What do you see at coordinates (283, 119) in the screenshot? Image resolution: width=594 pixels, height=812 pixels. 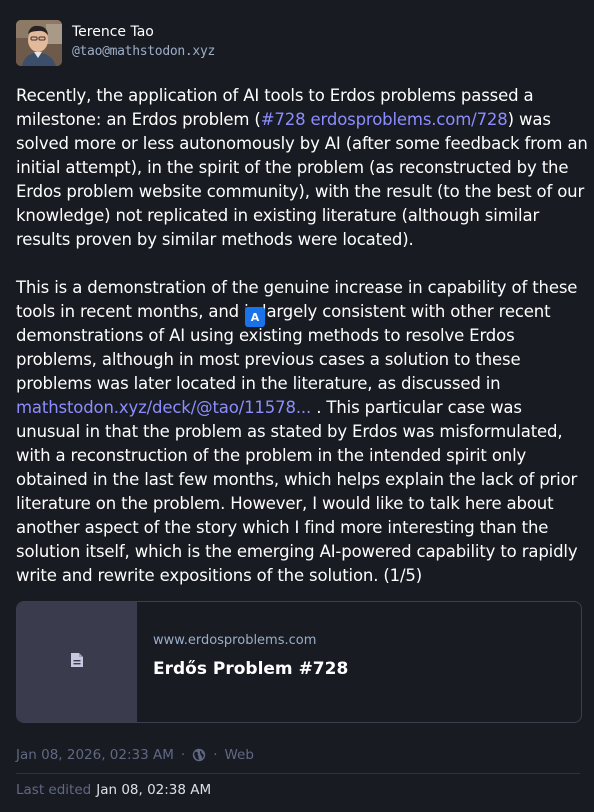 I see `hashtag-link: #728` at bounding box center [283, 119].